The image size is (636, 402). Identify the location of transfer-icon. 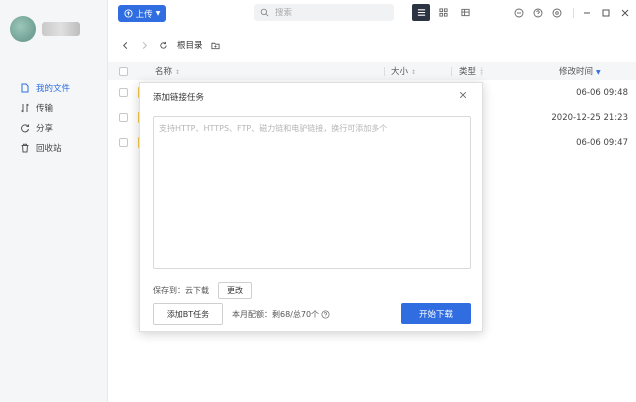
(25, 108).